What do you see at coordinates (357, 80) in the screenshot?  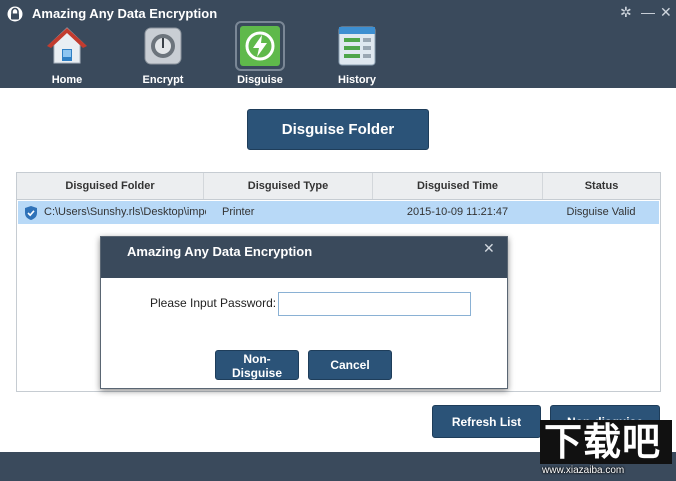 I see `nav-history-label: History` at bounding box center [357, 80].